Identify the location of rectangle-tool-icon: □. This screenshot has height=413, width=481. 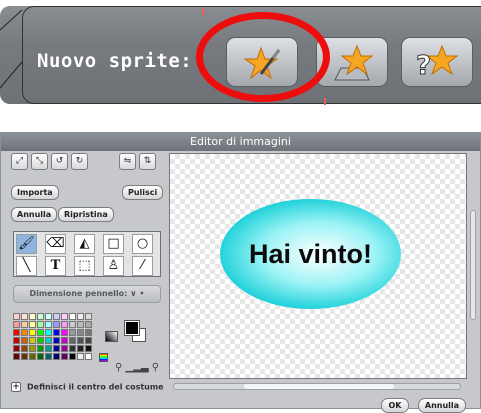
(113, 244).